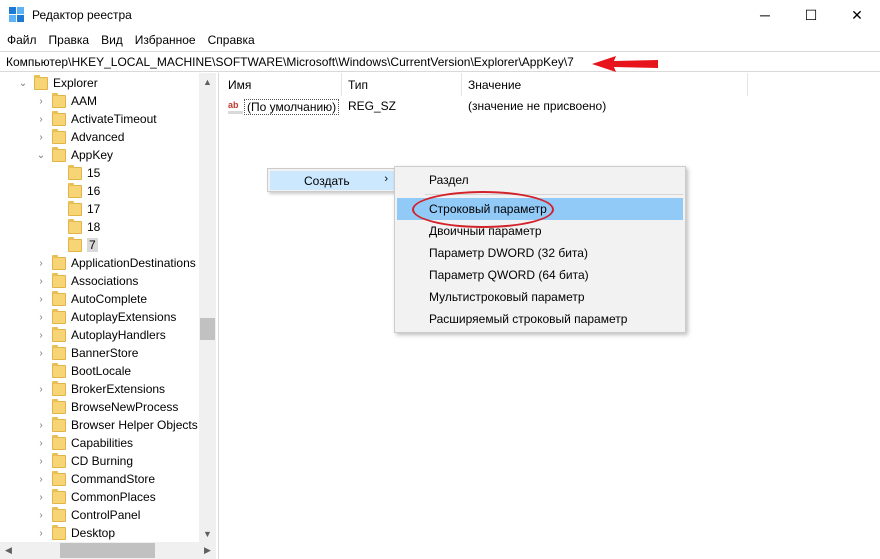 This screenshot has height=559, width=880. I want to click on tree-item: › Capabilities, so click(84, 443).